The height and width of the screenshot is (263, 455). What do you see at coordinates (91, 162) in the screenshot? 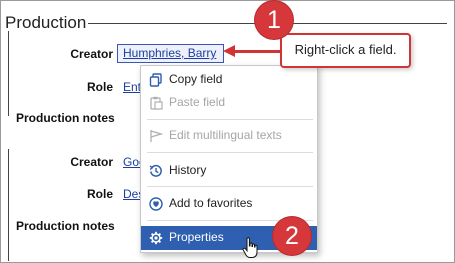
I see `creator-label-2: Creator` at bounding box center [91, 162].